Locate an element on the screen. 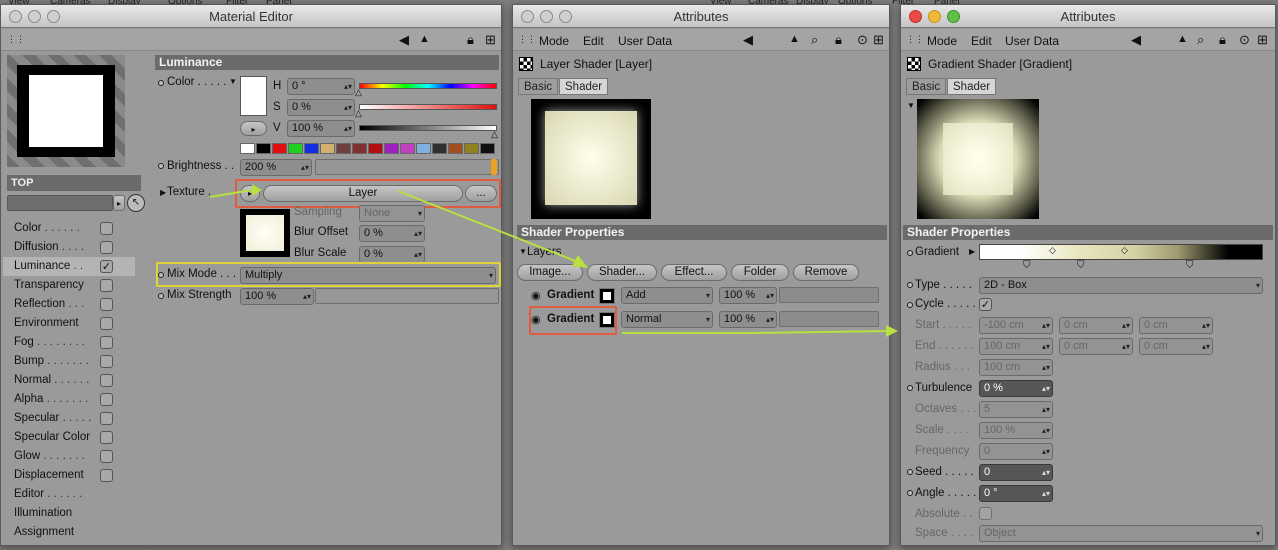 This screenshot has width=1278, height=550. item-assignment: Assignment is located at coordinates (69, 532).